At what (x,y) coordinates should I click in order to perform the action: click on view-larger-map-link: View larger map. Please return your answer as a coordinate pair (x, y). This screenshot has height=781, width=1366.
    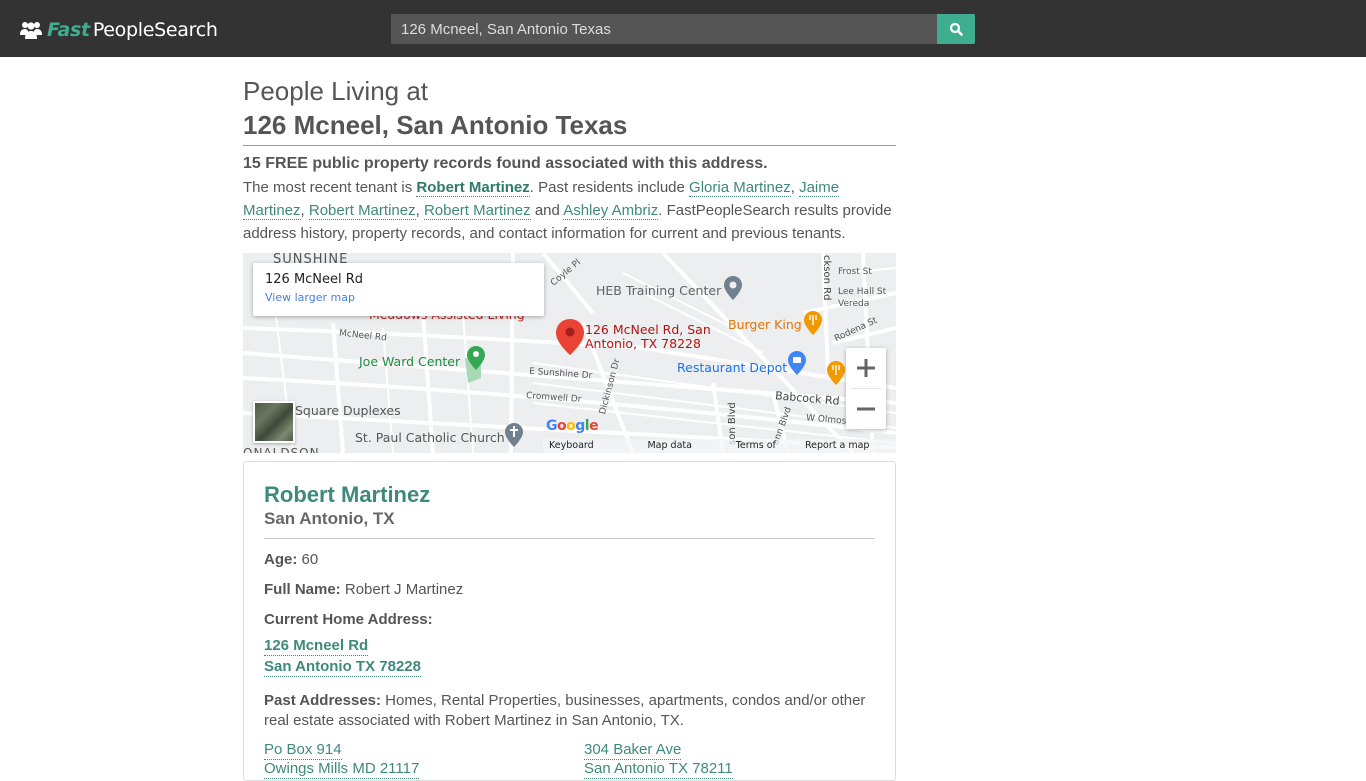
    Looking at the image, I should click on (398, 297).